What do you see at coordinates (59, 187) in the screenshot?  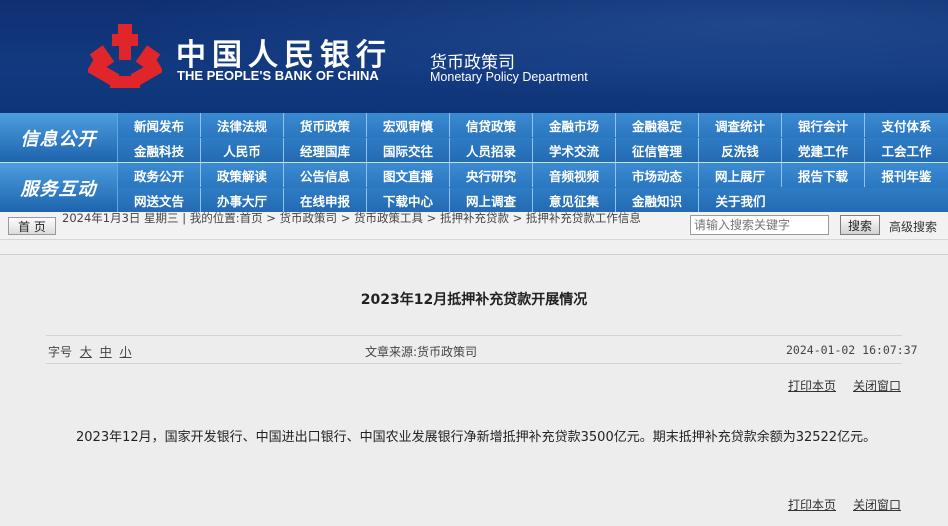 I see `nav-section-service-interaction: 服务互动` at bounding box center [59, 187].